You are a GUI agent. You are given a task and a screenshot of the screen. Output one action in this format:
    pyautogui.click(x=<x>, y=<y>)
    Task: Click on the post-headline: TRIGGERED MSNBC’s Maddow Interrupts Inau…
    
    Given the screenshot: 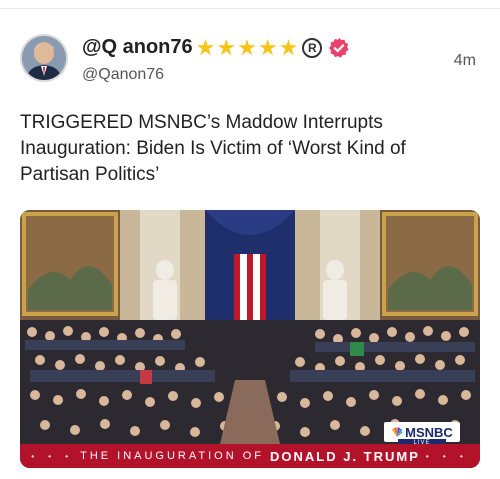 What is the action you would take?
    pyautogui.click(x=250, y=149)
    